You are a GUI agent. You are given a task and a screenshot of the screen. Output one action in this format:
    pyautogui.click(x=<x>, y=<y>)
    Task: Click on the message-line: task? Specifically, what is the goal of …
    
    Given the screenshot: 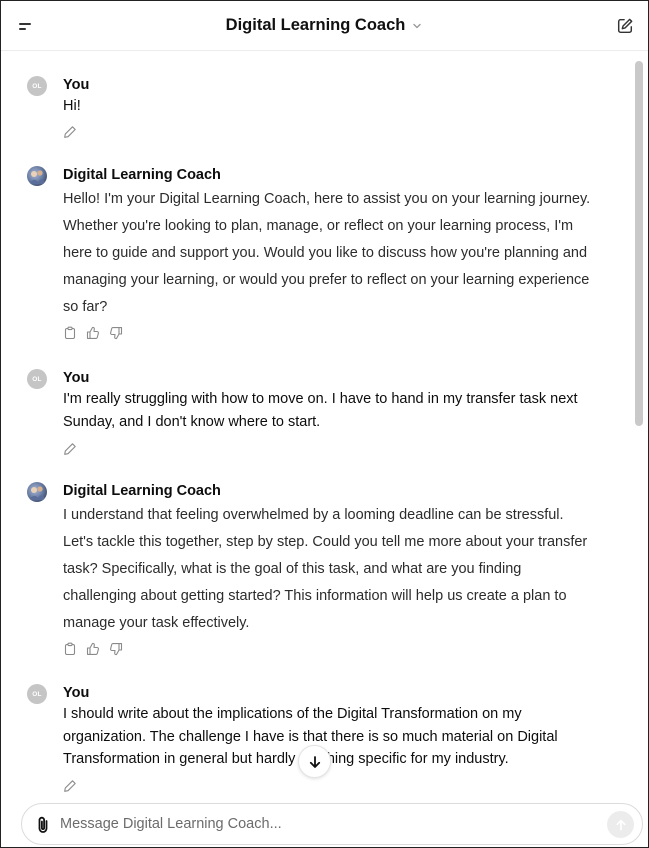 What is the action you would take?
    pyautogui.click(x=292, y=569)
    